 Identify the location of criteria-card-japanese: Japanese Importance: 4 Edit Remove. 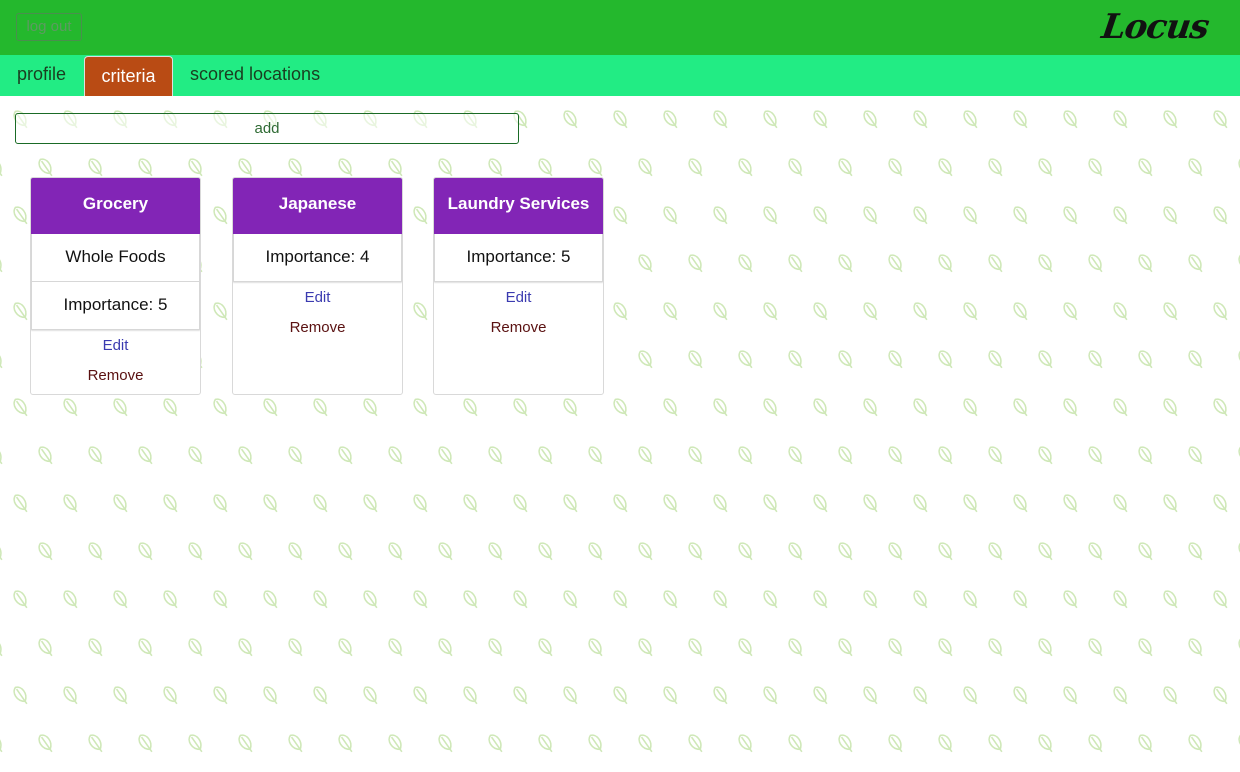
(317, 286).